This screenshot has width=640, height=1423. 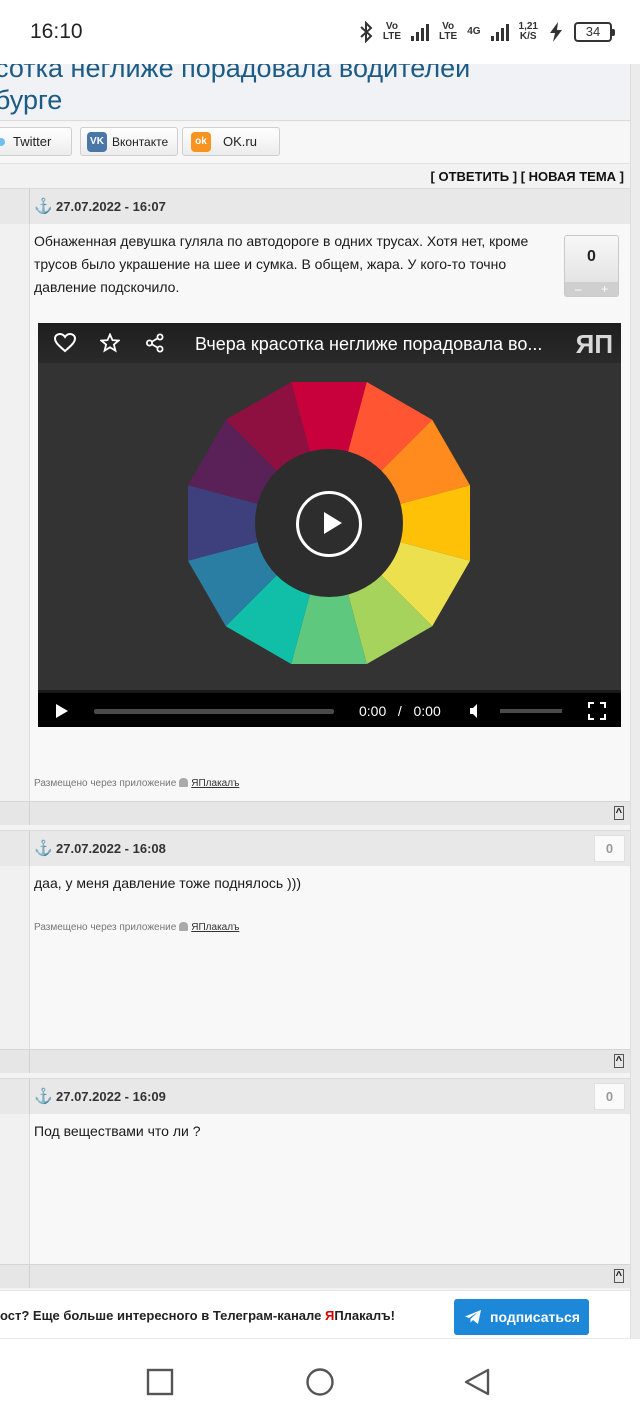 What do you see at coordinates (531, 711) in the screenshot?
I see `volume-slider` at bounding box center [531, 711].